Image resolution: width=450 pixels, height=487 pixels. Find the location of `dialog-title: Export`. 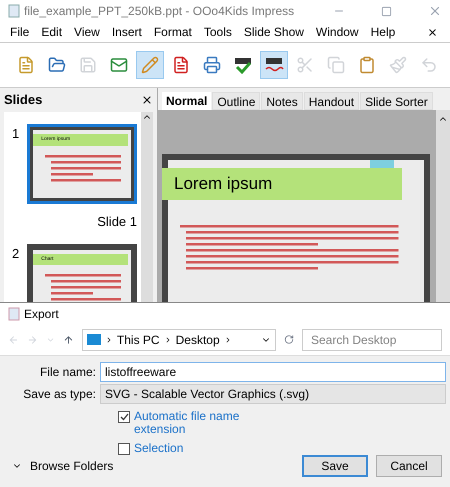

dialog-title: Export is located at coordinates (41, 314).